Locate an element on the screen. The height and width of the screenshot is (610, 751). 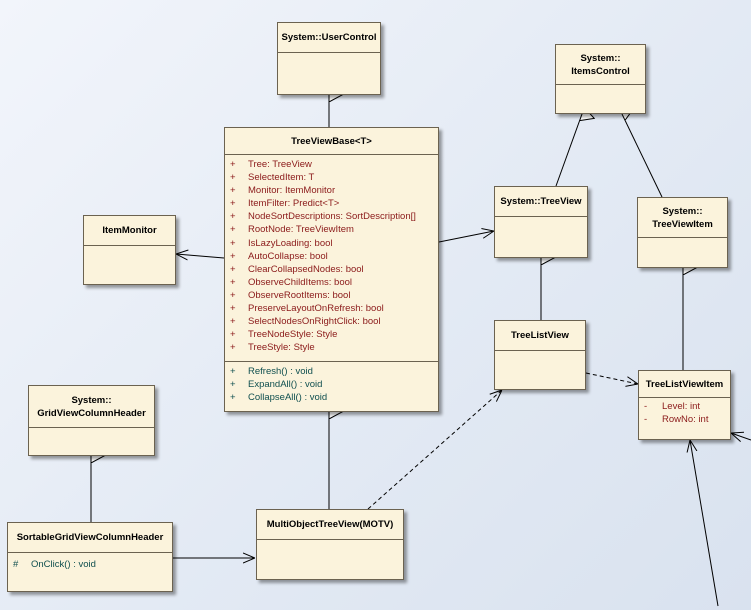
assoc-treeviewbase-to-treeview is located at coordinates (466, 237).